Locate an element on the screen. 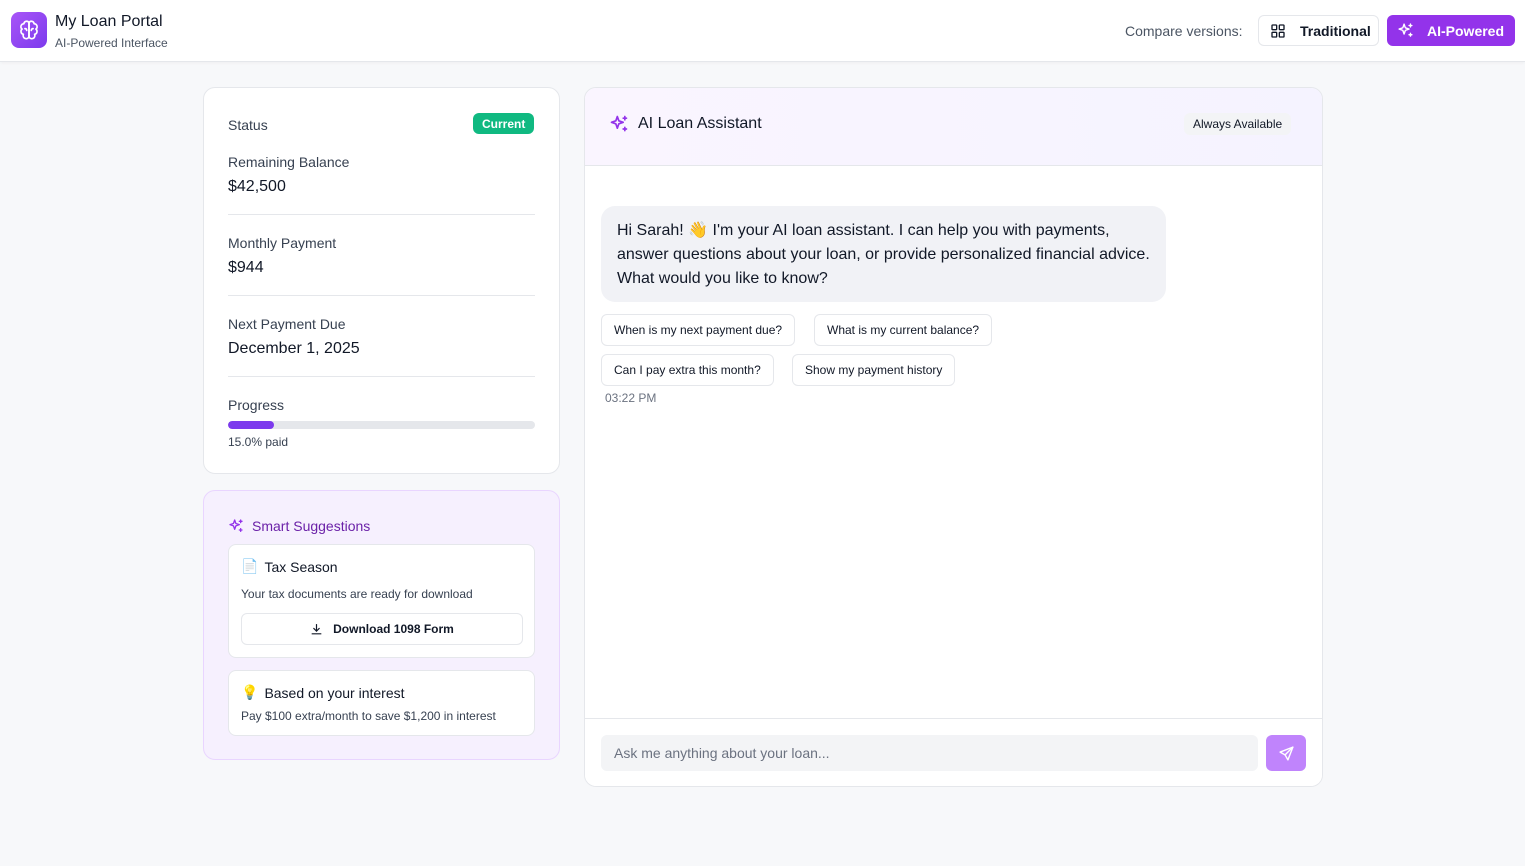  ai-powered-version-label: AI-Powered is located at coordinates (1466, 30).